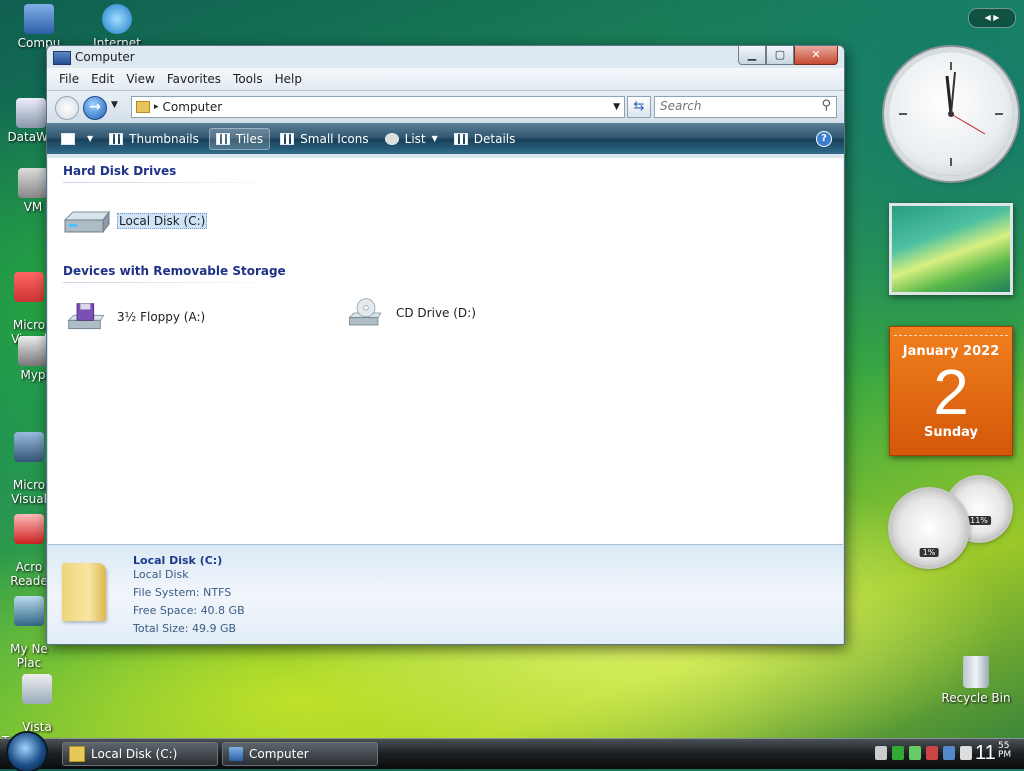 The width and height of the screenshot is (1024, 771). I want to click on refresh-button: ⇆, so click(639, 107).